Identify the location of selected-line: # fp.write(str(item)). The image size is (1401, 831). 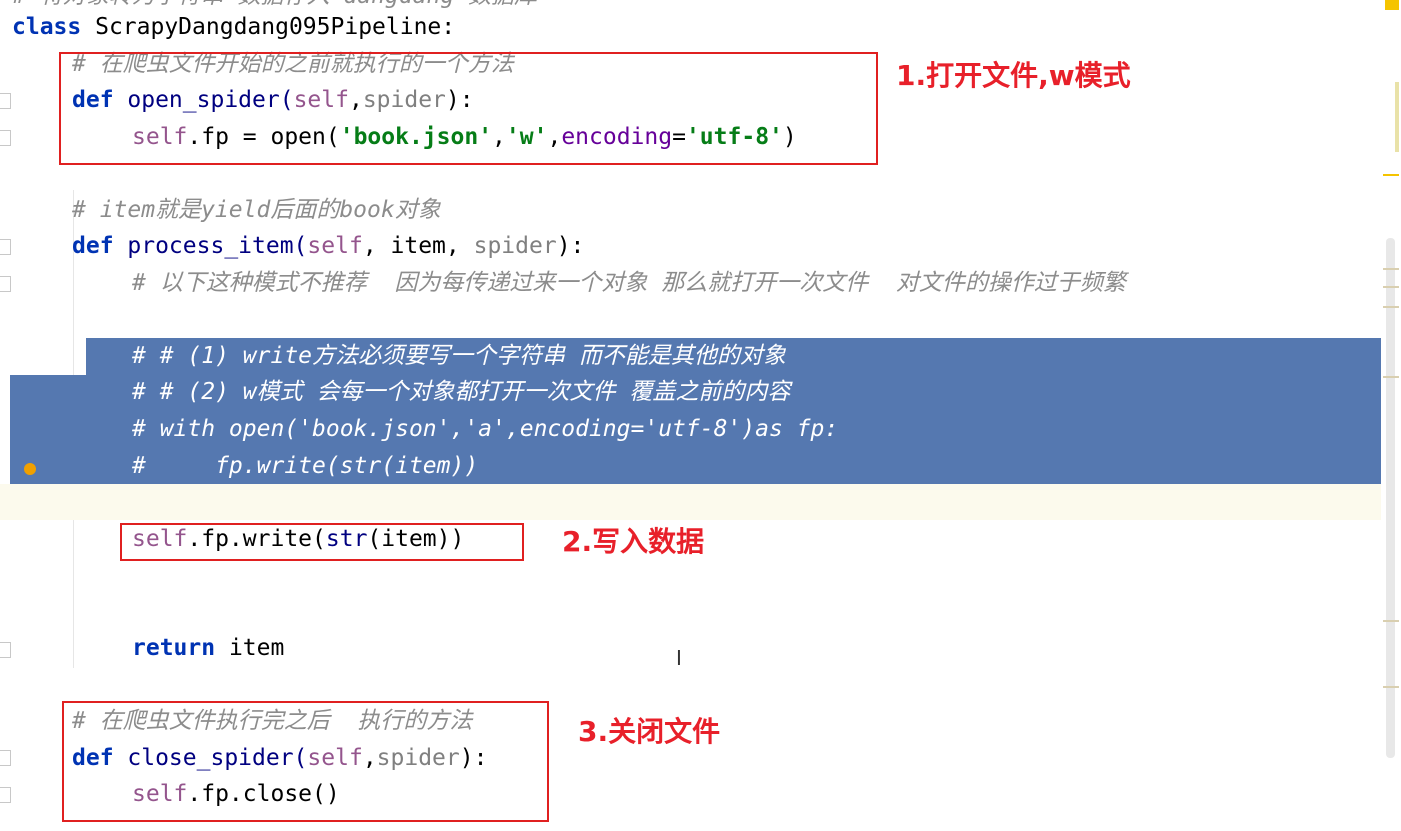
(305, 466).